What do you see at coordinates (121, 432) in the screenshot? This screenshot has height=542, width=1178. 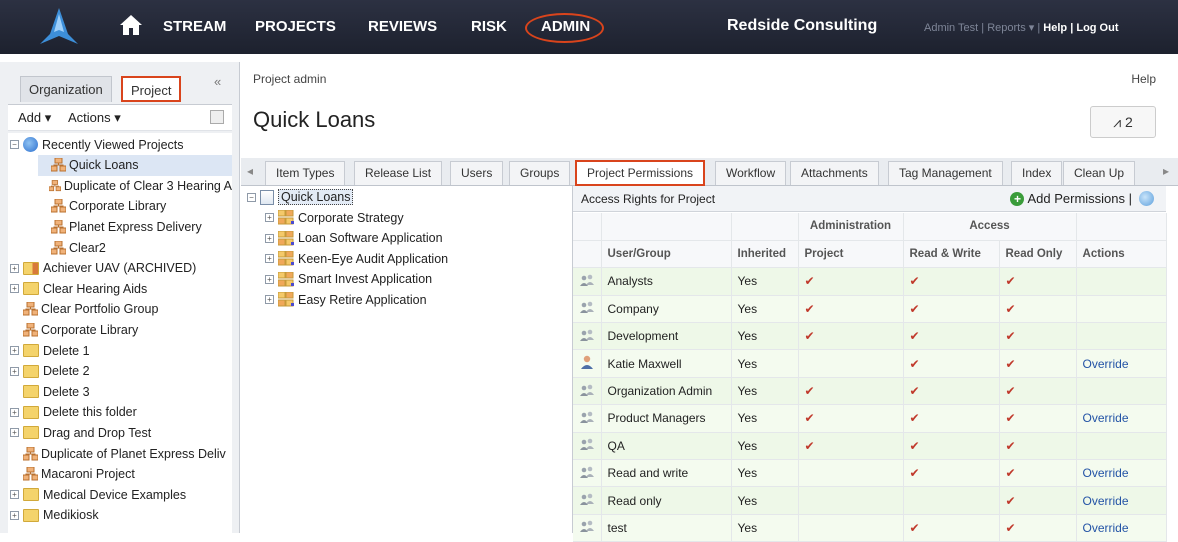 I see `tree-node: + Drag and Drop Test` at bounding box center [121, 432].